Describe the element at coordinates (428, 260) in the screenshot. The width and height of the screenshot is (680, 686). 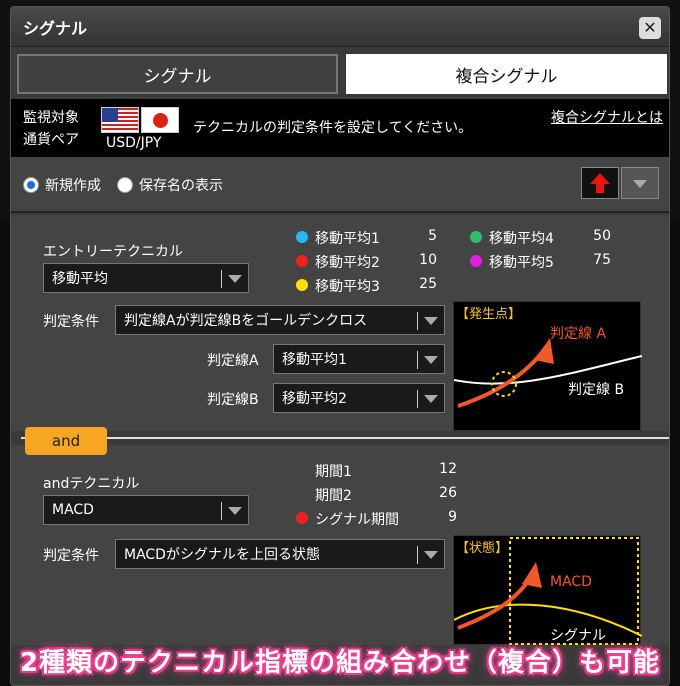
I see `ma2-value: 10` at that location.